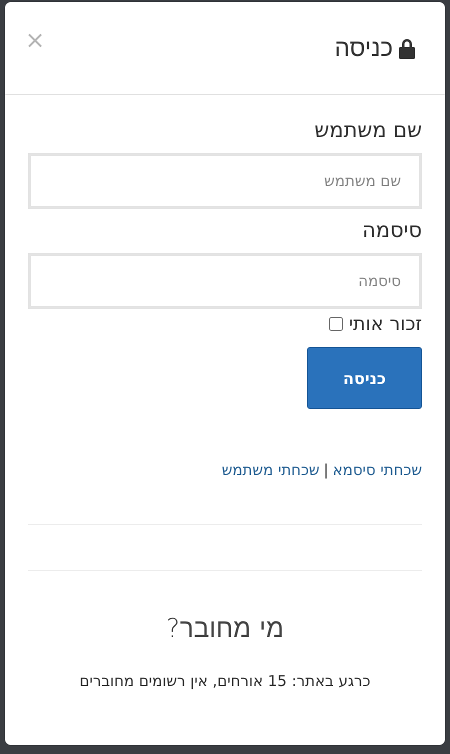  Describe the element at coordinates (335, 324) in the screenshot. I see `remember-checkbox` at that location.